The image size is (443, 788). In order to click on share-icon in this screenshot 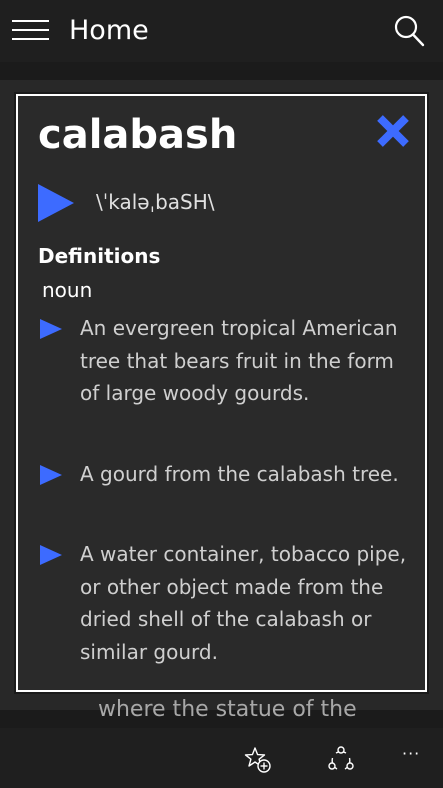, I will do `click(341, 760)`.